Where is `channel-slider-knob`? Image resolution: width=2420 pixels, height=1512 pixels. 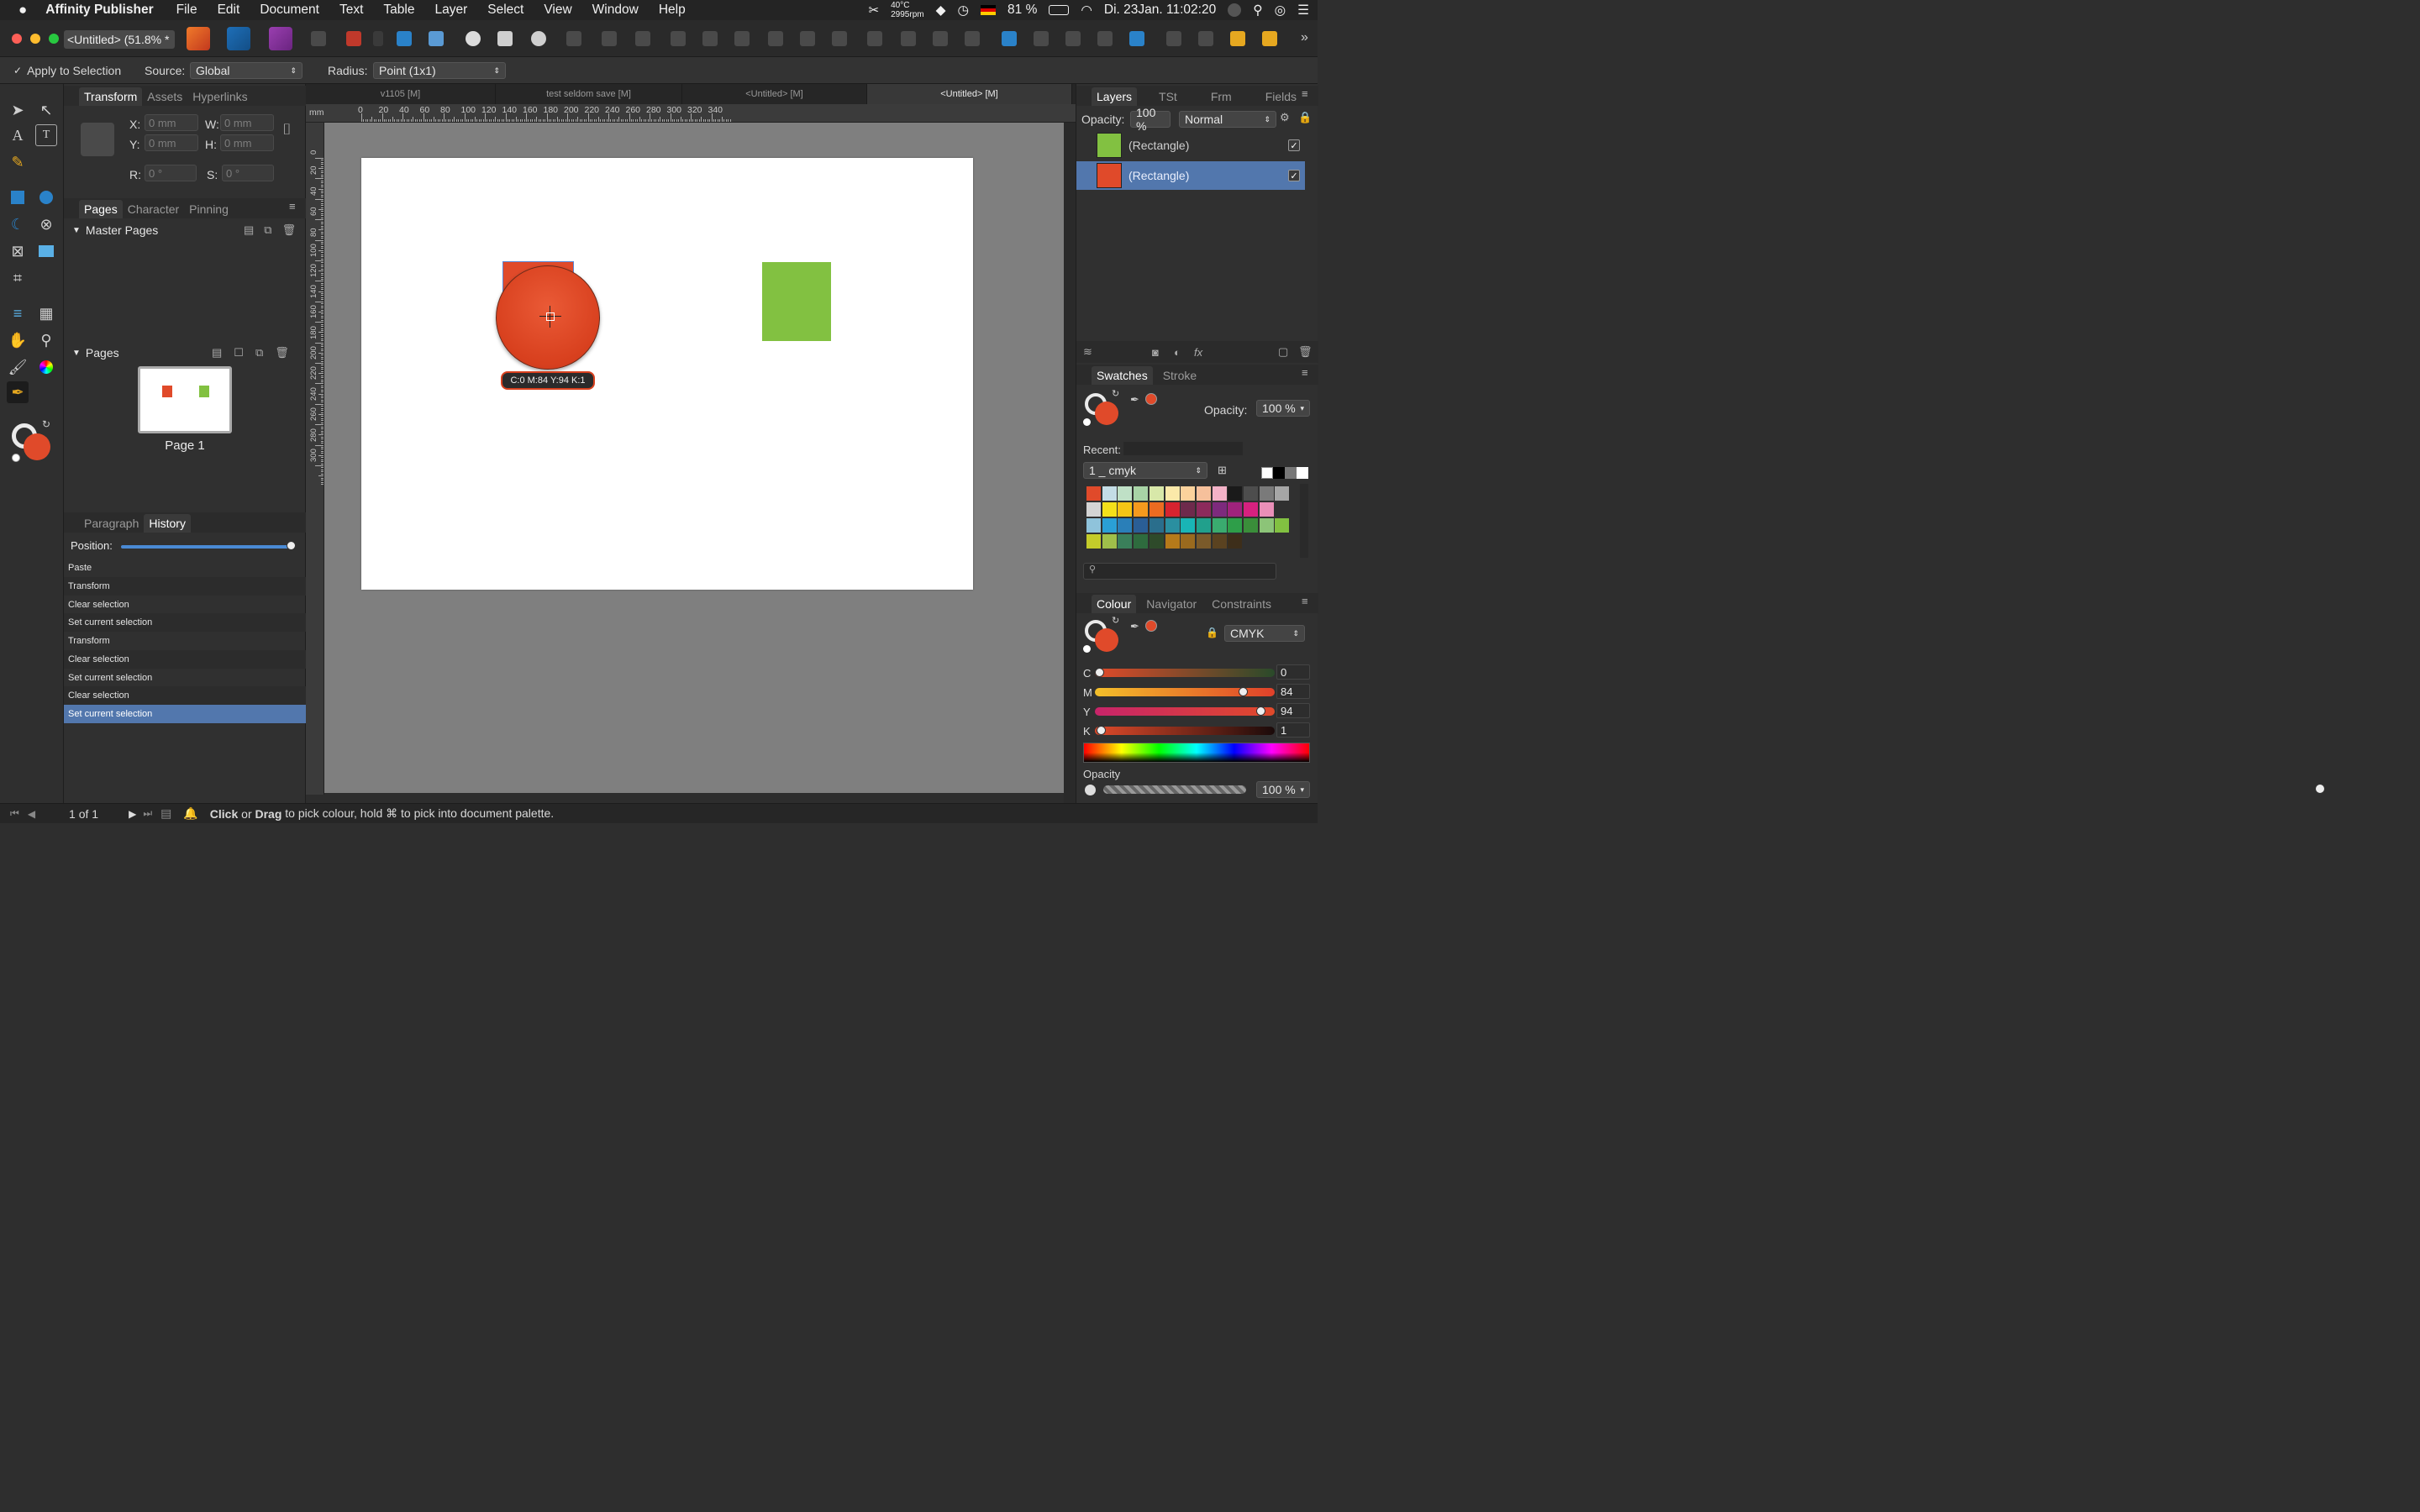
channel-slider-knob is located at coordinates (1100, 672).